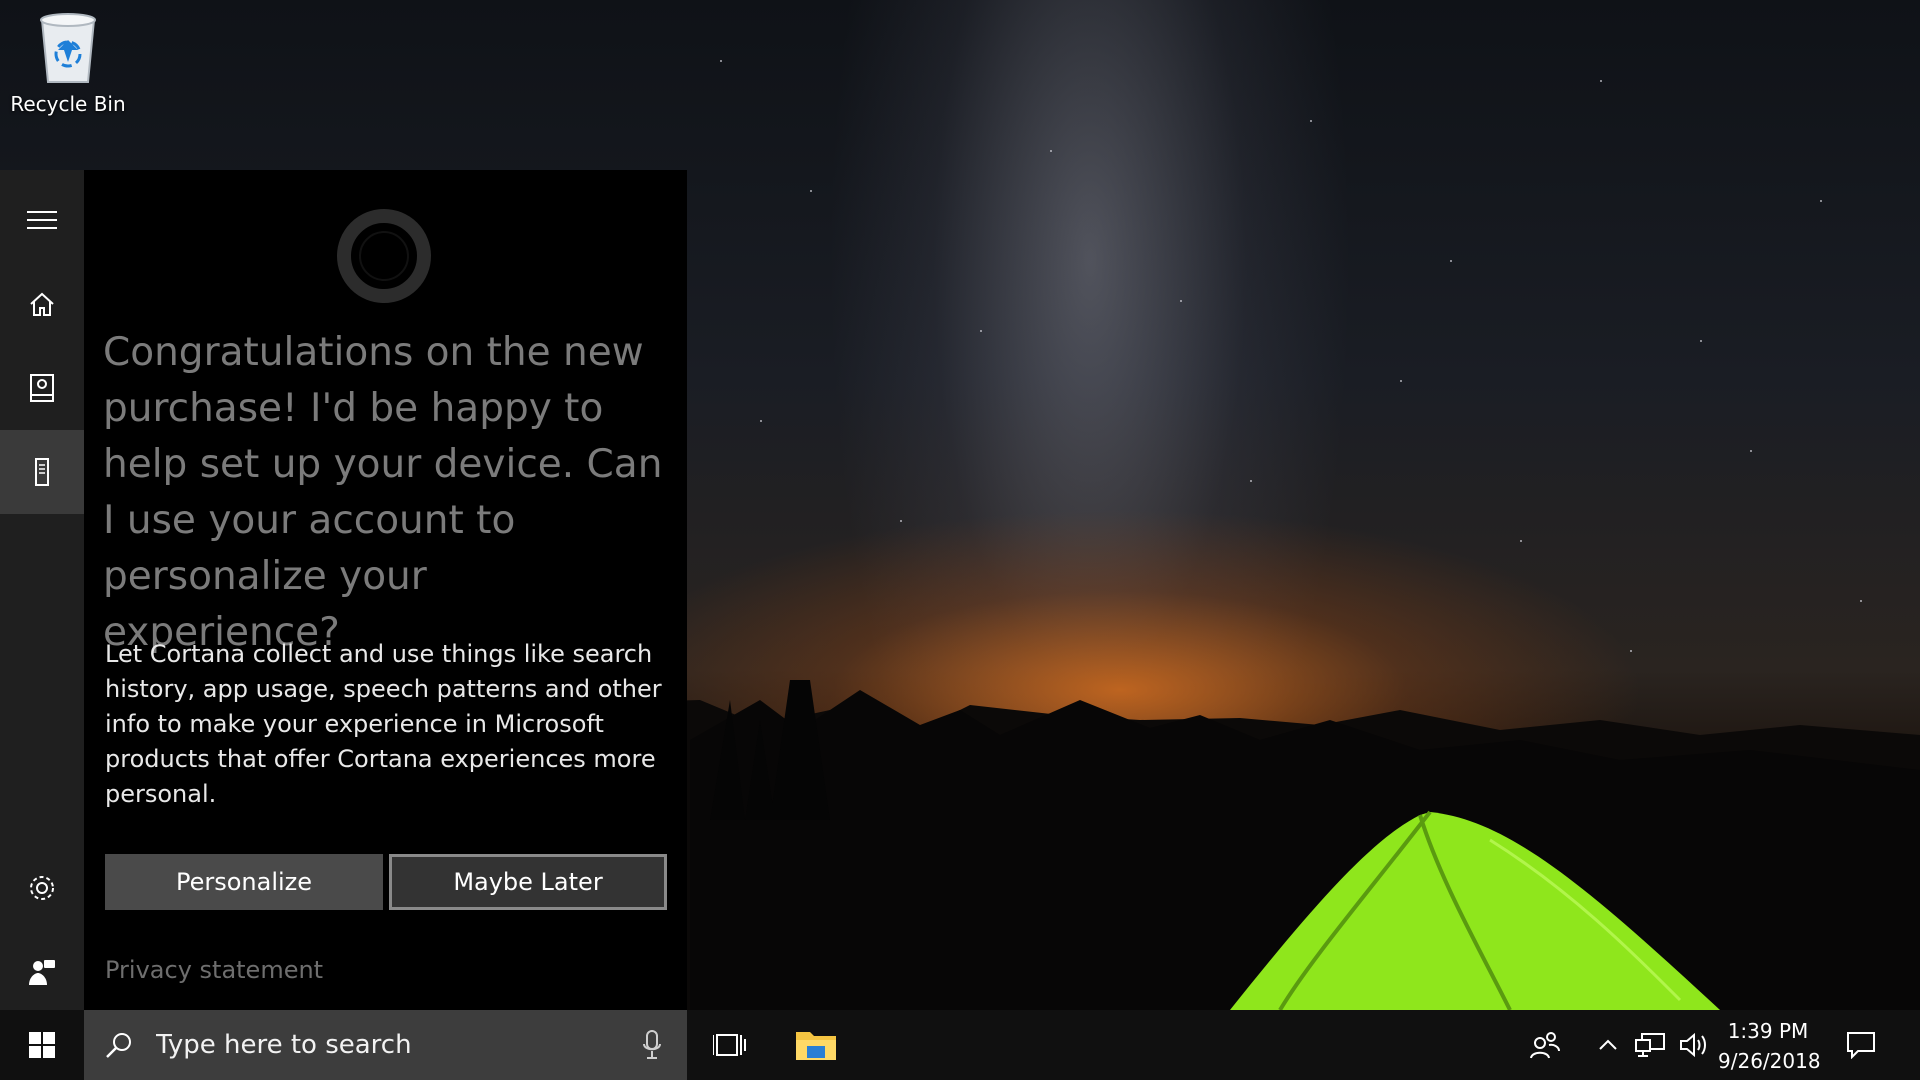  I want to click on gear-icon, so click(42, 888).